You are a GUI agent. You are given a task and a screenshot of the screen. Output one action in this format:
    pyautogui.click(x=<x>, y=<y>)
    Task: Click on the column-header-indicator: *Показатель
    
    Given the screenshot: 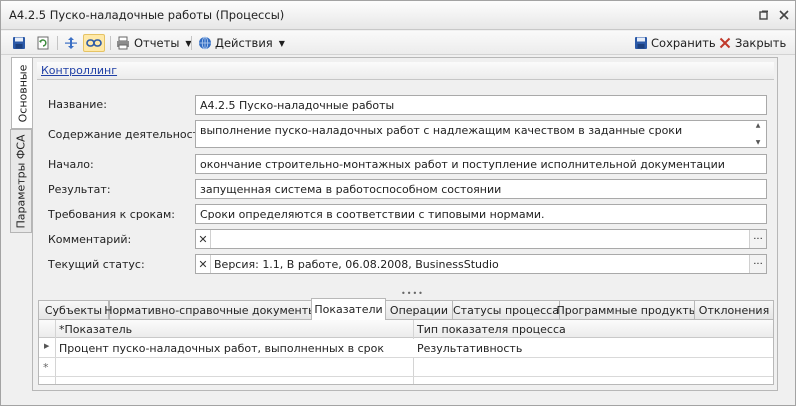 What is the action you would take?
    pyautogui.click(x=95, y=329)
    